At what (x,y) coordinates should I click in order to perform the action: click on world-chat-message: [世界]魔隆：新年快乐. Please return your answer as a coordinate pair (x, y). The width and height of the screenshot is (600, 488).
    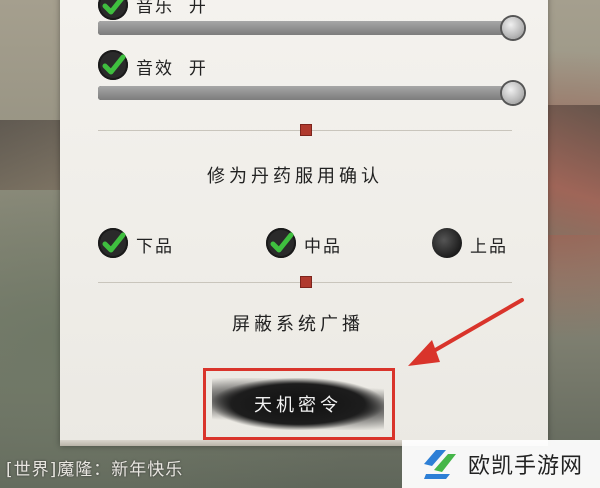
    Looking at the image, I should click on (95, 470).